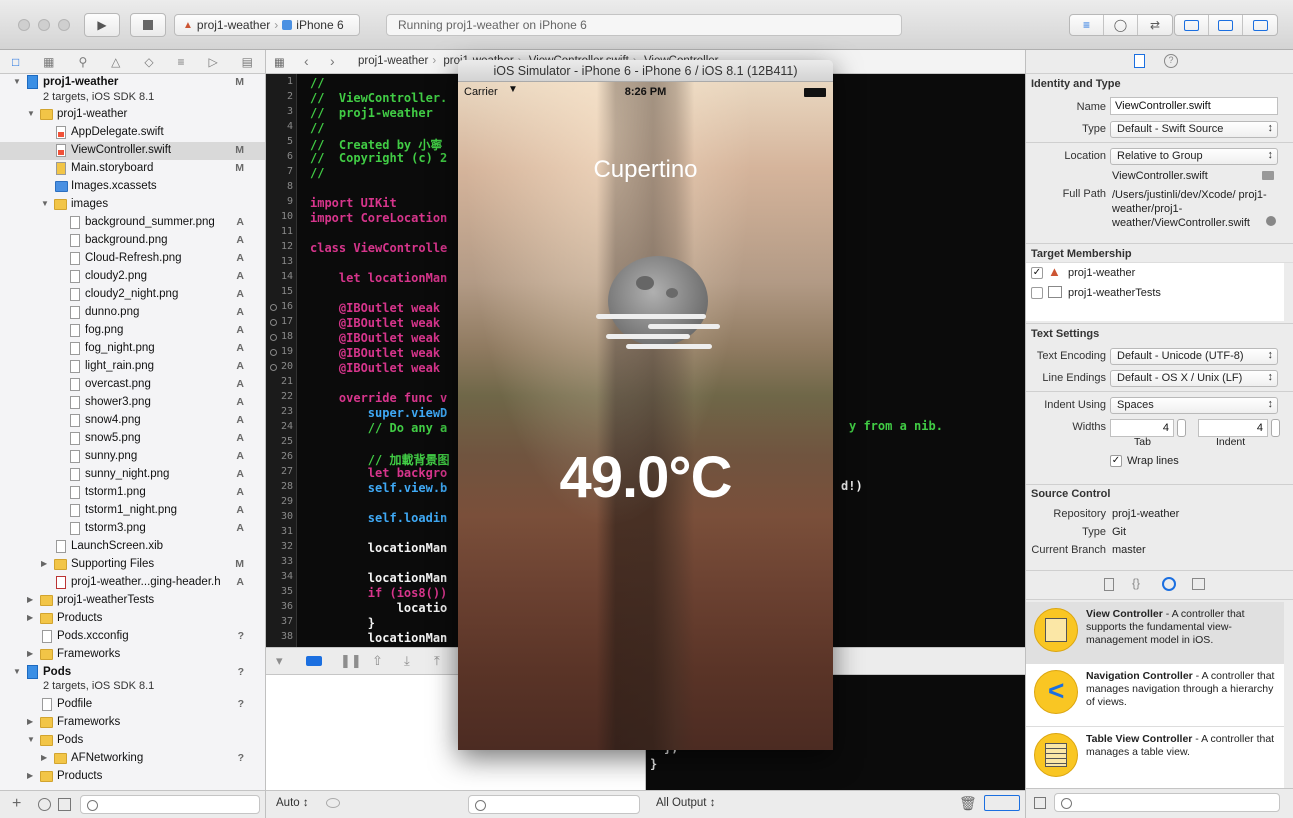 This screenshot has width=1293, height=818. Describe the element at coordinates (132, 313) in the screenshot. I see `list-item: dunno.png A` at that location.